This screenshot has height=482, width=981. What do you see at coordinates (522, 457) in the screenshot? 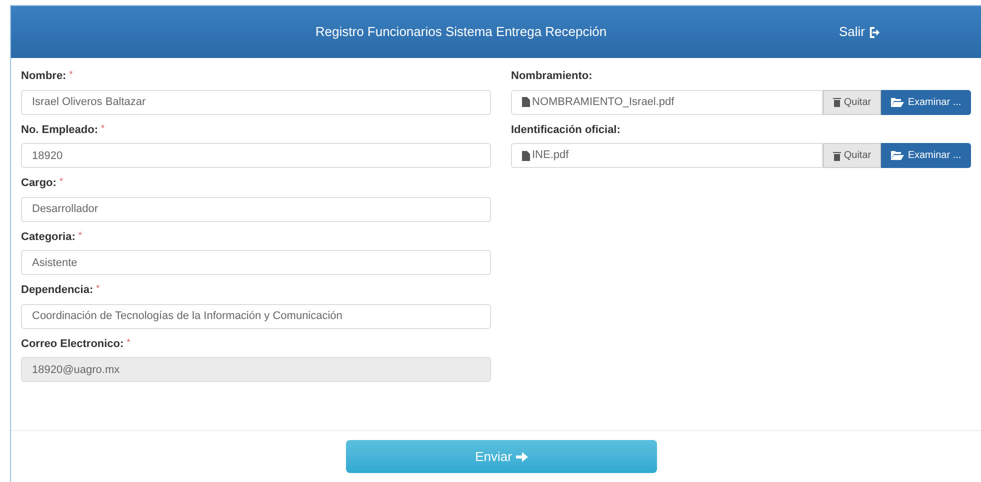
I see `arrow-right-icon` at bounding box center [522, 457].